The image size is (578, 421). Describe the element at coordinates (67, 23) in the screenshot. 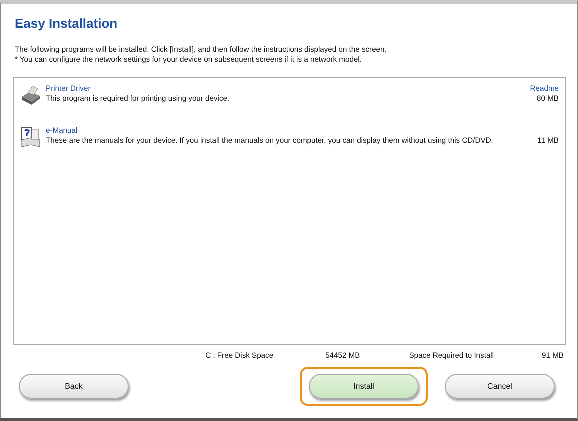

I see `window-title: Easy Installation` at that location.